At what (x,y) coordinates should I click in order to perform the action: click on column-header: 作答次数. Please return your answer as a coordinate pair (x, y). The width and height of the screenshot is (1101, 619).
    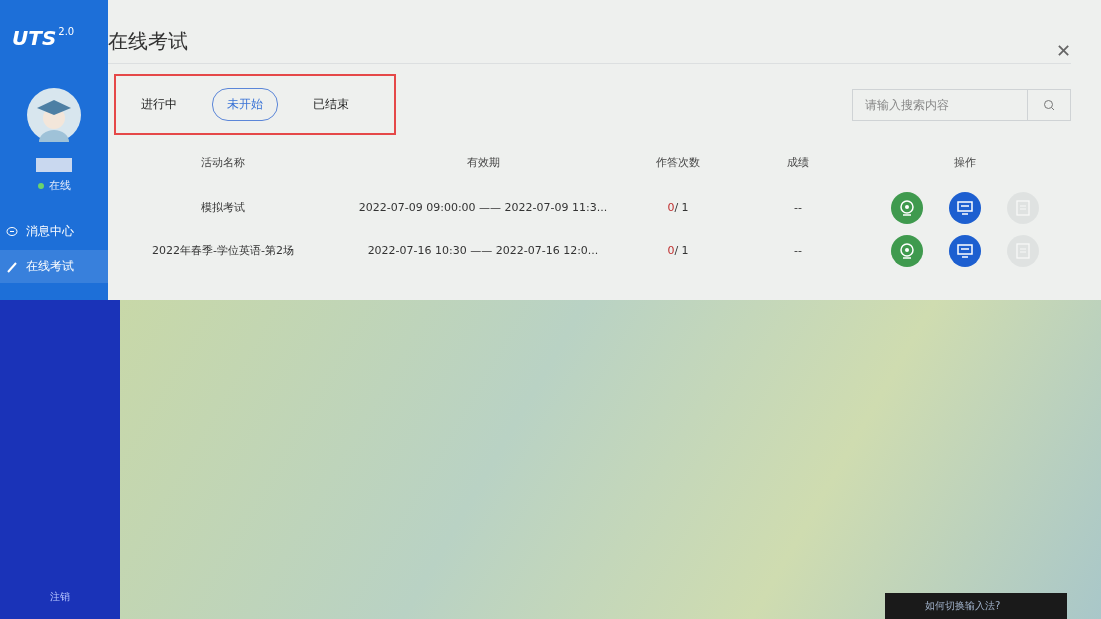
    Looking at the image, I should click on (678, 163).